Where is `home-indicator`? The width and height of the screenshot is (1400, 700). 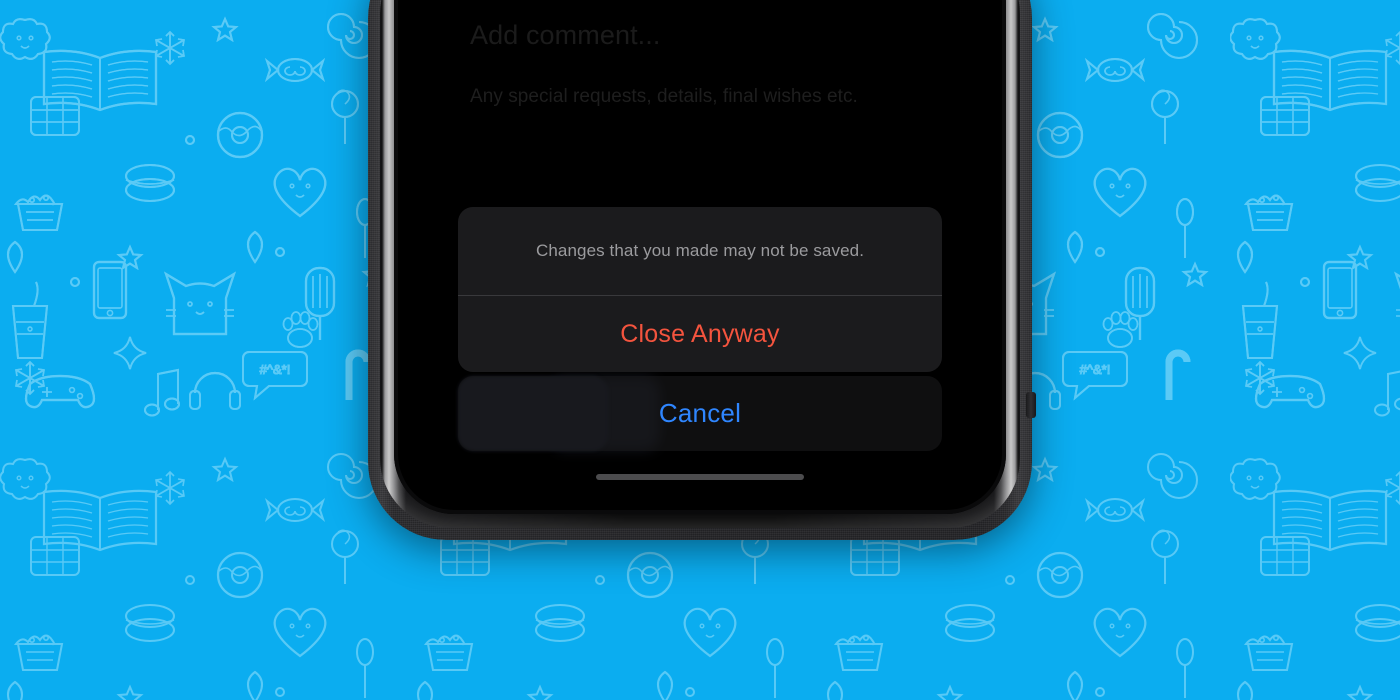
home-indicator is located at coordinates (700, 477).